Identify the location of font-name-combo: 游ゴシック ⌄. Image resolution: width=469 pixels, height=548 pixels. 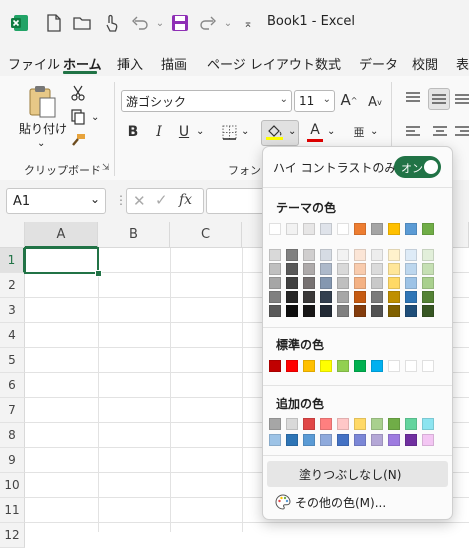
(206, 101).